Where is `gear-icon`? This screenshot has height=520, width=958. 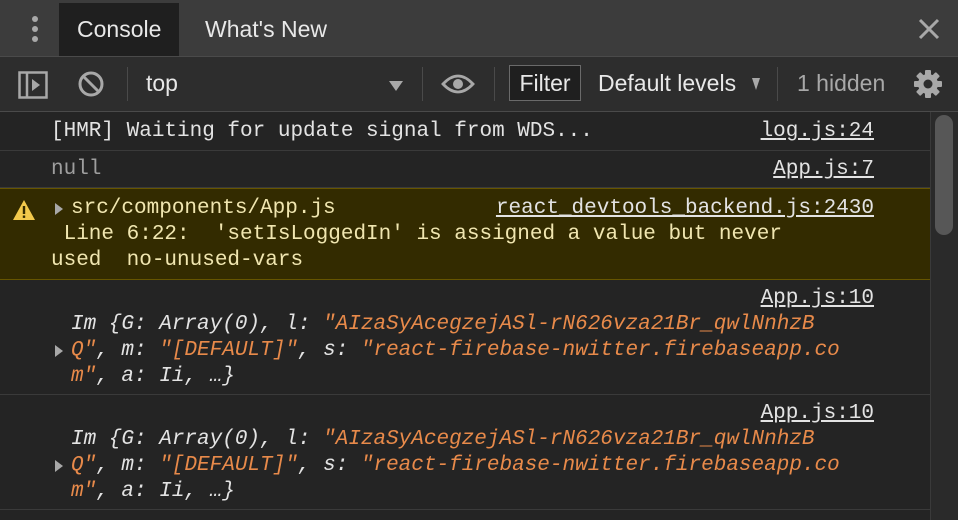
gear-icon is located at coordinates (928, 86).